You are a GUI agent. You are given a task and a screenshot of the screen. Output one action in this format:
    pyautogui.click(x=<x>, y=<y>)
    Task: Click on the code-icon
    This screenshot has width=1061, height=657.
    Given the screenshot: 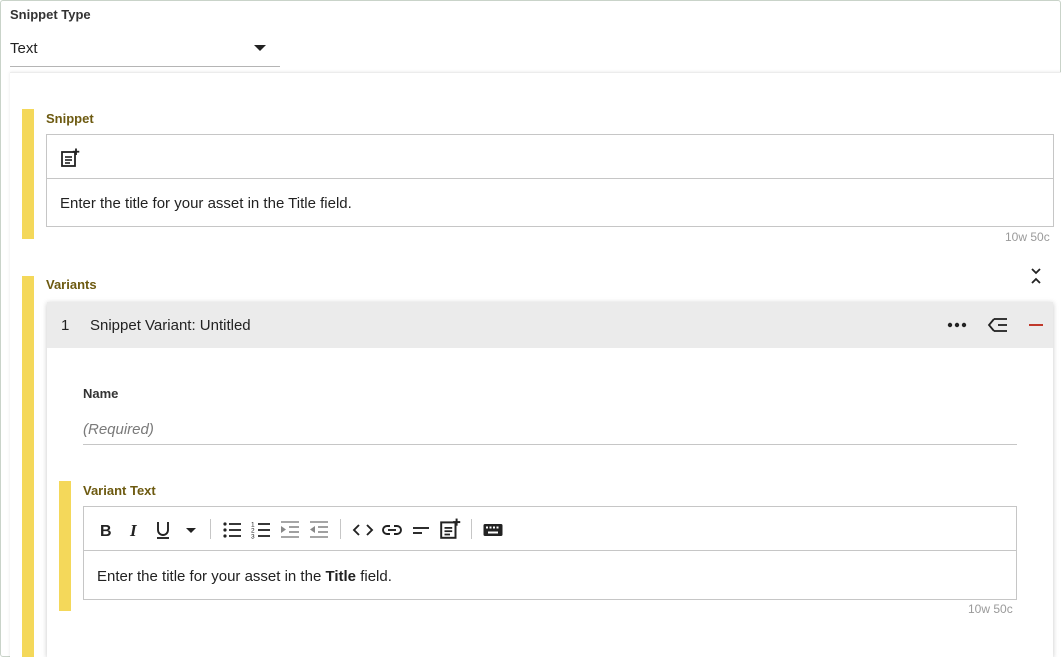 What is the action you would take?
    pyautogui.click(x=363, y=530)
    